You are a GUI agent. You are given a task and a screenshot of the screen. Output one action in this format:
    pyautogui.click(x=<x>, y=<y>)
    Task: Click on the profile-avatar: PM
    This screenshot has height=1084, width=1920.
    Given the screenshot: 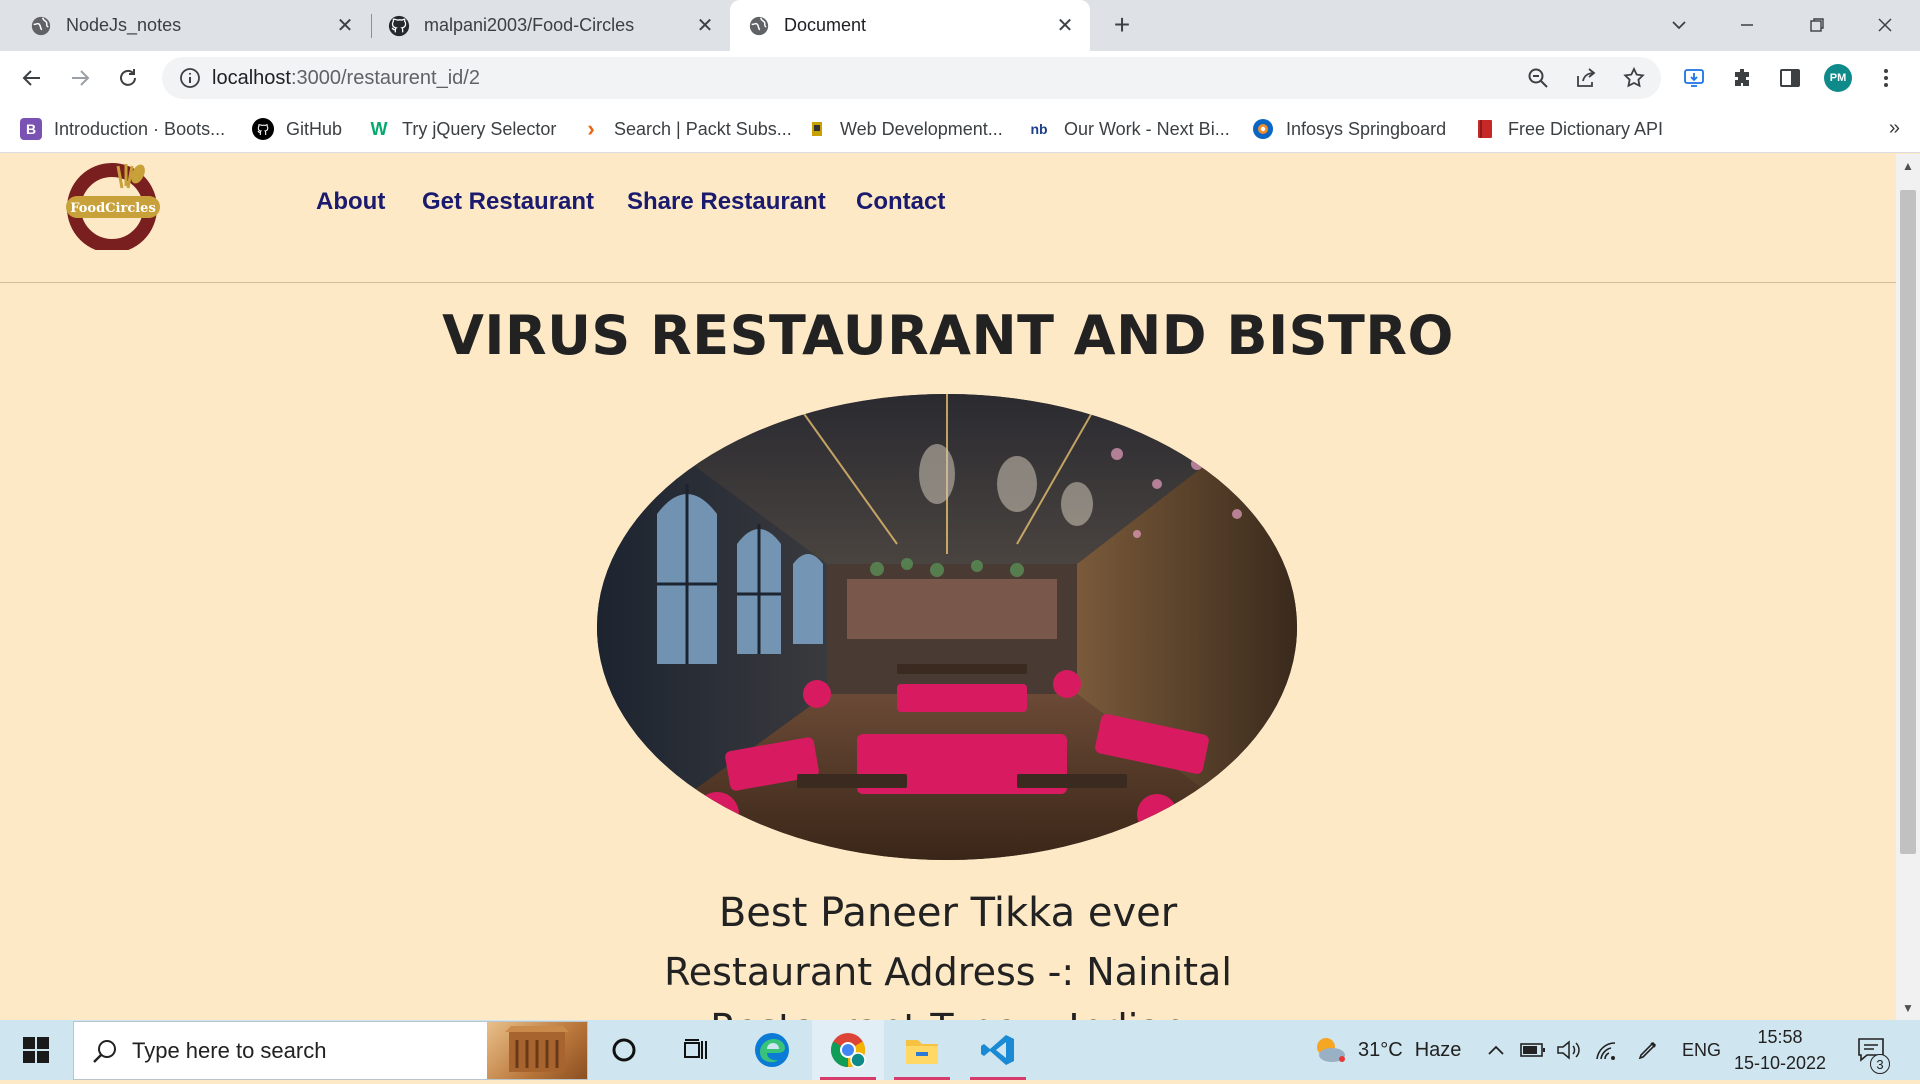 What is the action you would take?
    pyautogui.click(x=1838, y=78)
    